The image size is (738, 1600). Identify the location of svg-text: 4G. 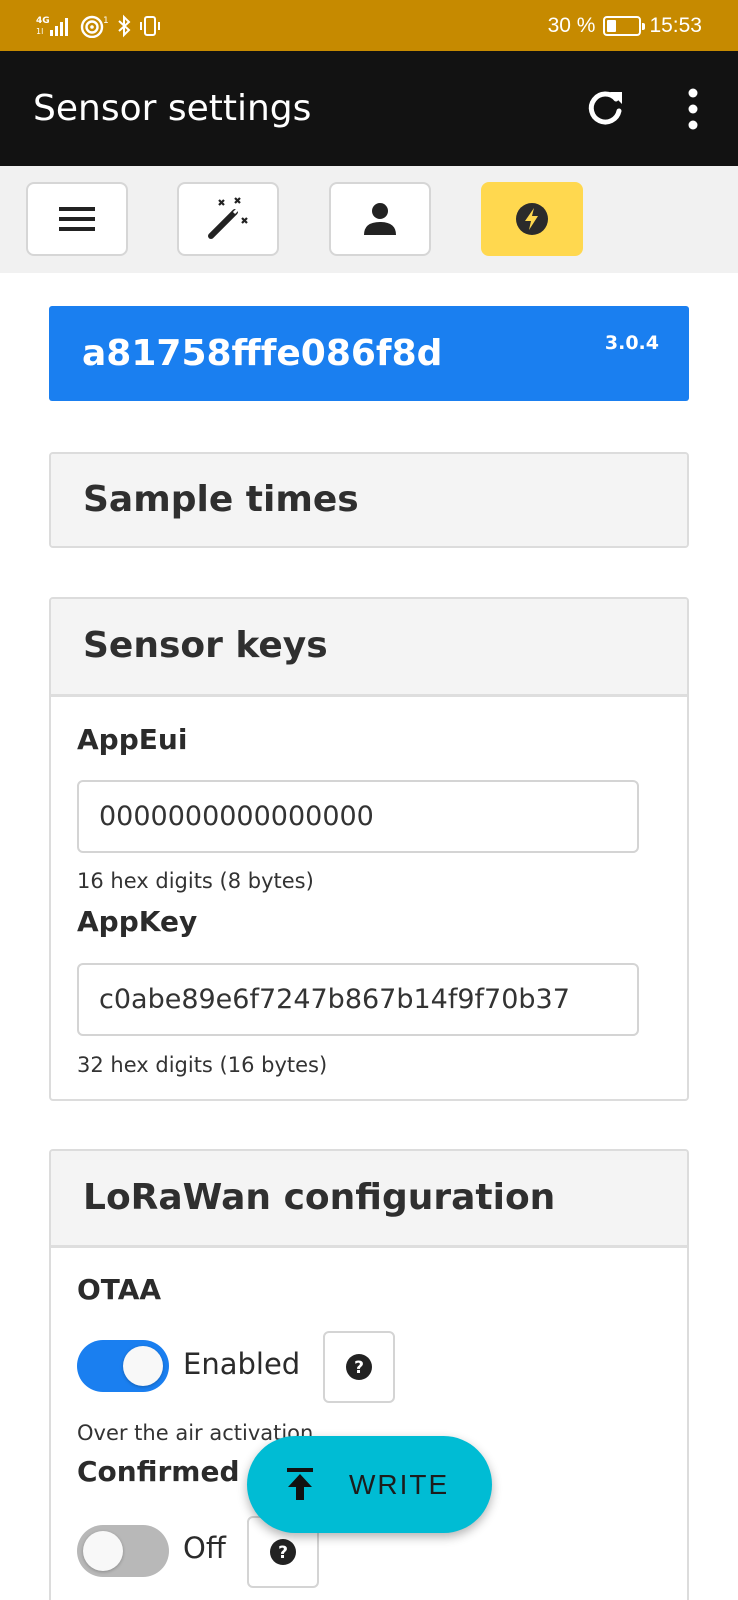
(43, 21).